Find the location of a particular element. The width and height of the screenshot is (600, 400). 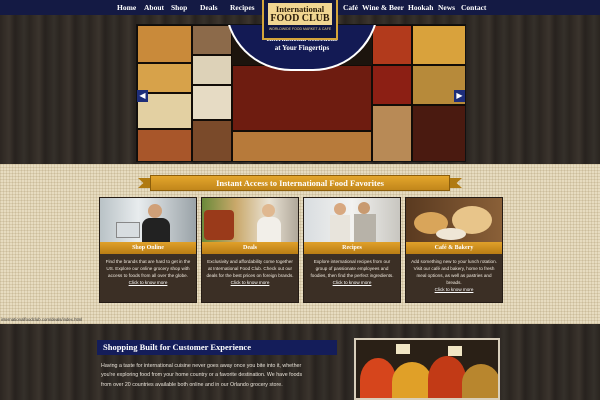

card-title: Café & Bakery is located at coordinates (454, 248).